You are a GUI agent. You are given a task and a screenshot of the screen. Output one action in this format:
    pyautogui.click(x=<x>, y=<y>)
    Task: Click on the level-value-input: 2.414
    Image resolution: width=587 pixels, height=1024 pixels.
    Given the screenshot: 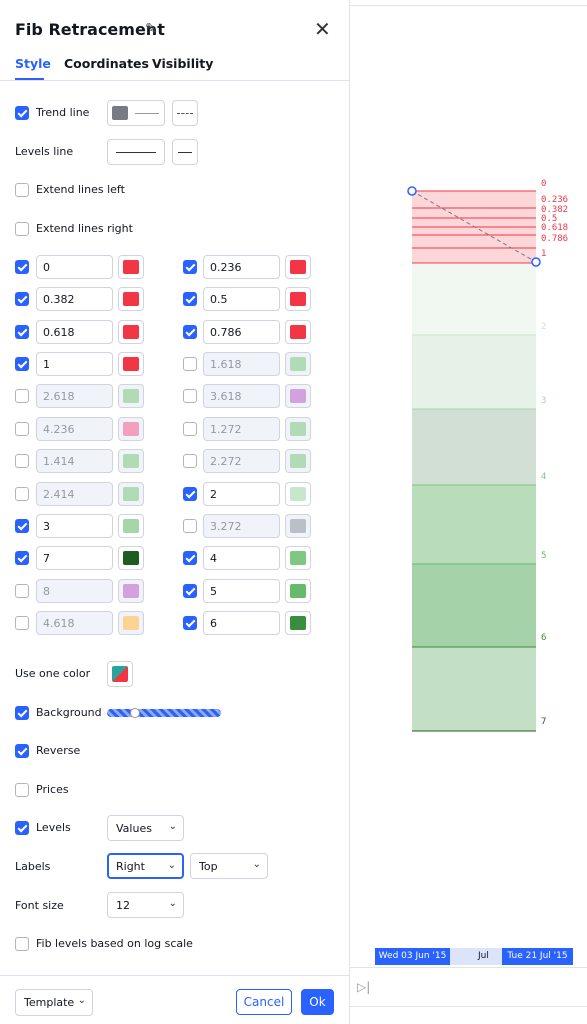 What is the action you would take?
    pyautogui.click(x=74, y=494)
    